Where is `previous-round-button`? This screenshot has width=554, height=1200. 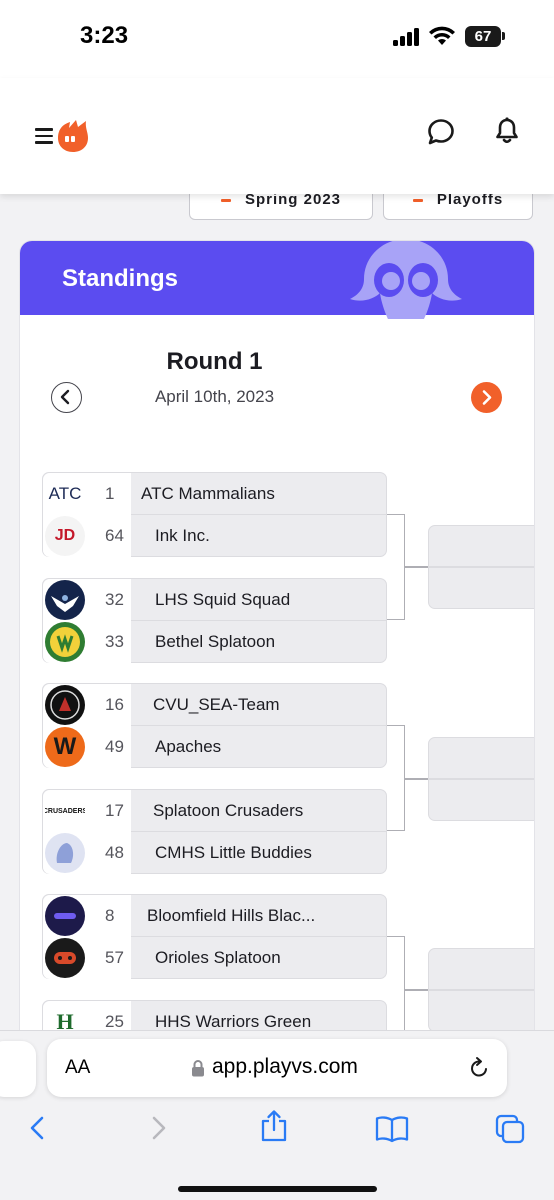
previous-round-button is located at coordinates (66, 397).